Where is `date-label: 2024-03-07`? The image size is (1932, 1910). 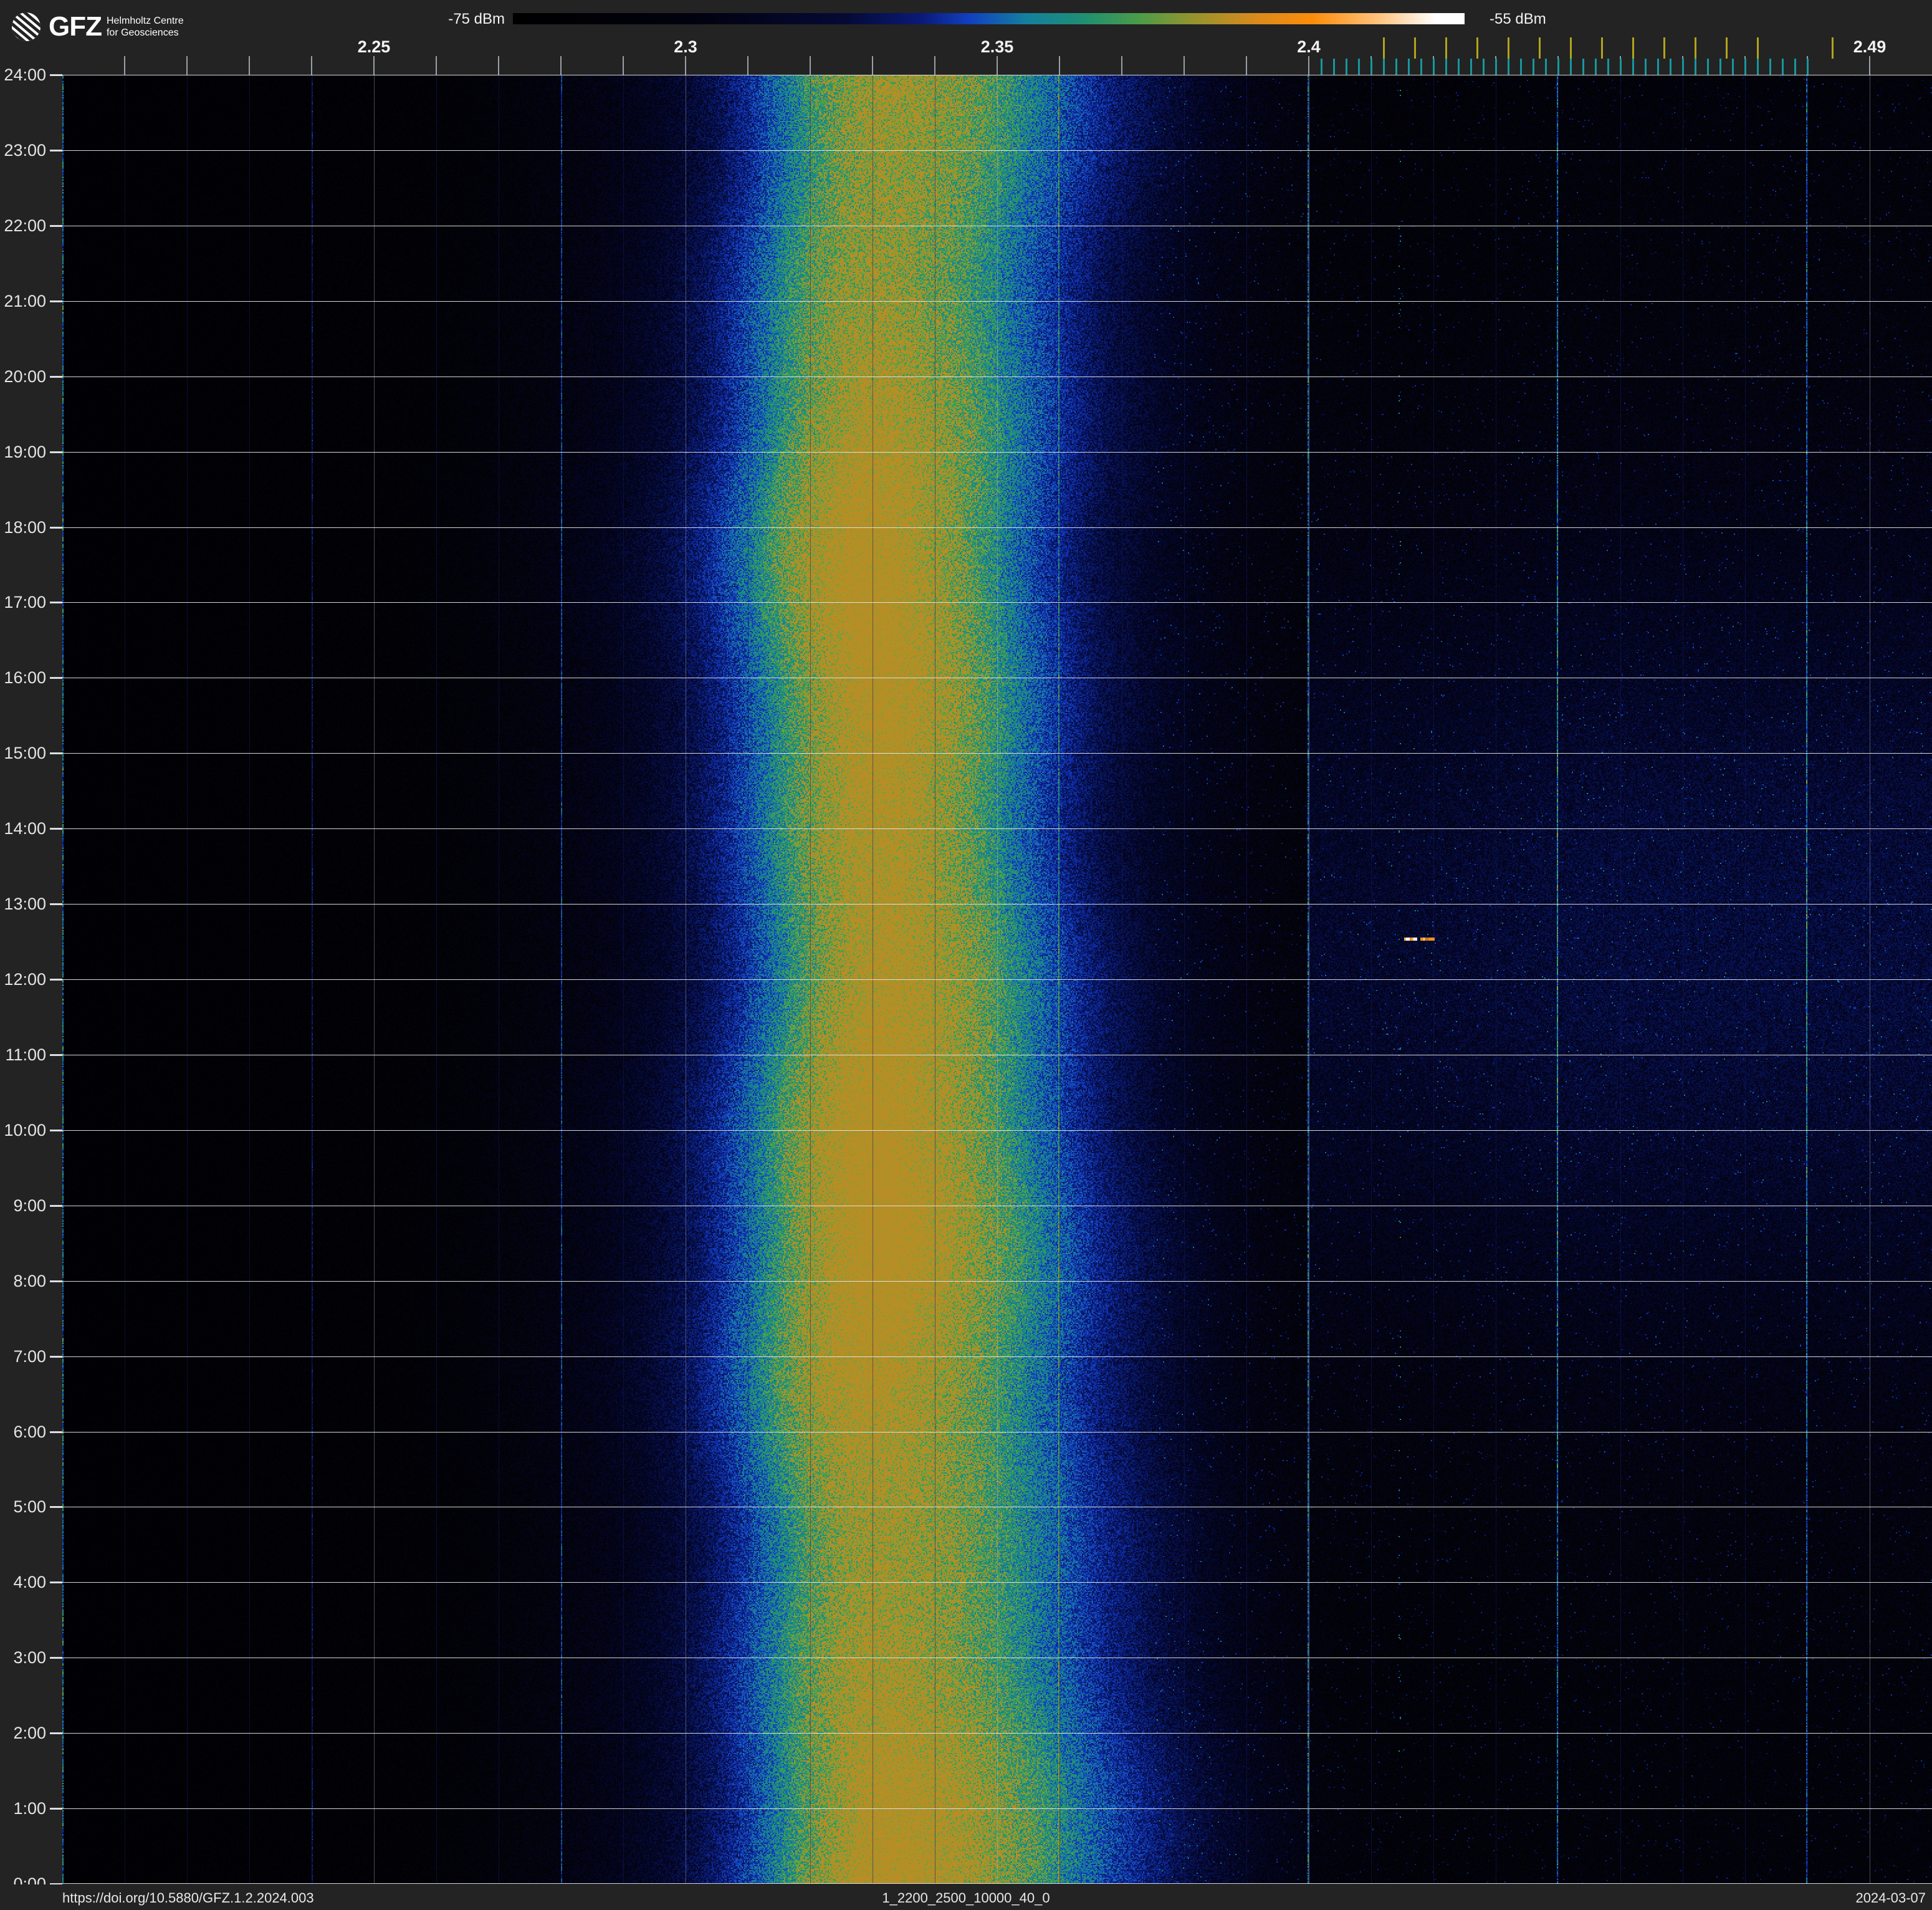
date-label: 2024-03-07 is located at coordinates (1890, 1898).